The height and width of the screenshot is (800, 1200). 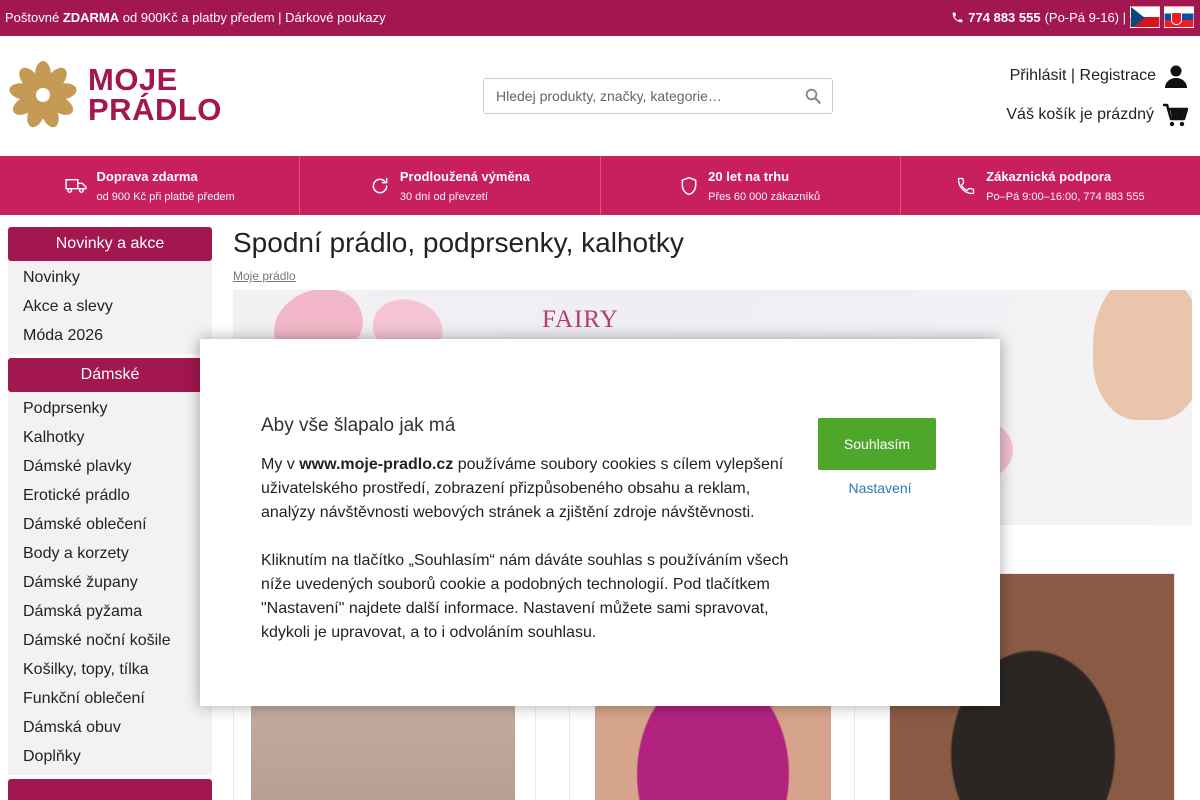 I want to click on contact-area: 774 883 555 (Po-Pá 9-16) |, so click(x=1072, y=17).